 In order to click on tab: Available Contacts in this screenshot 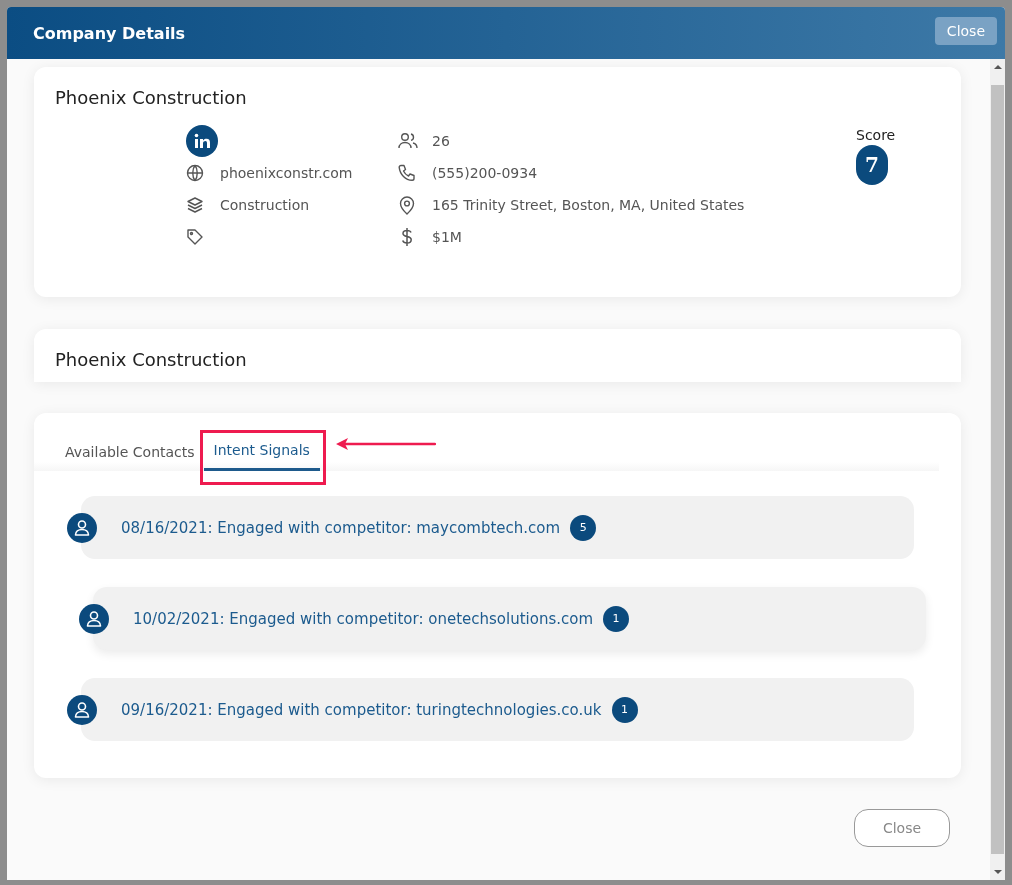, I will do `click(130, 457)`.